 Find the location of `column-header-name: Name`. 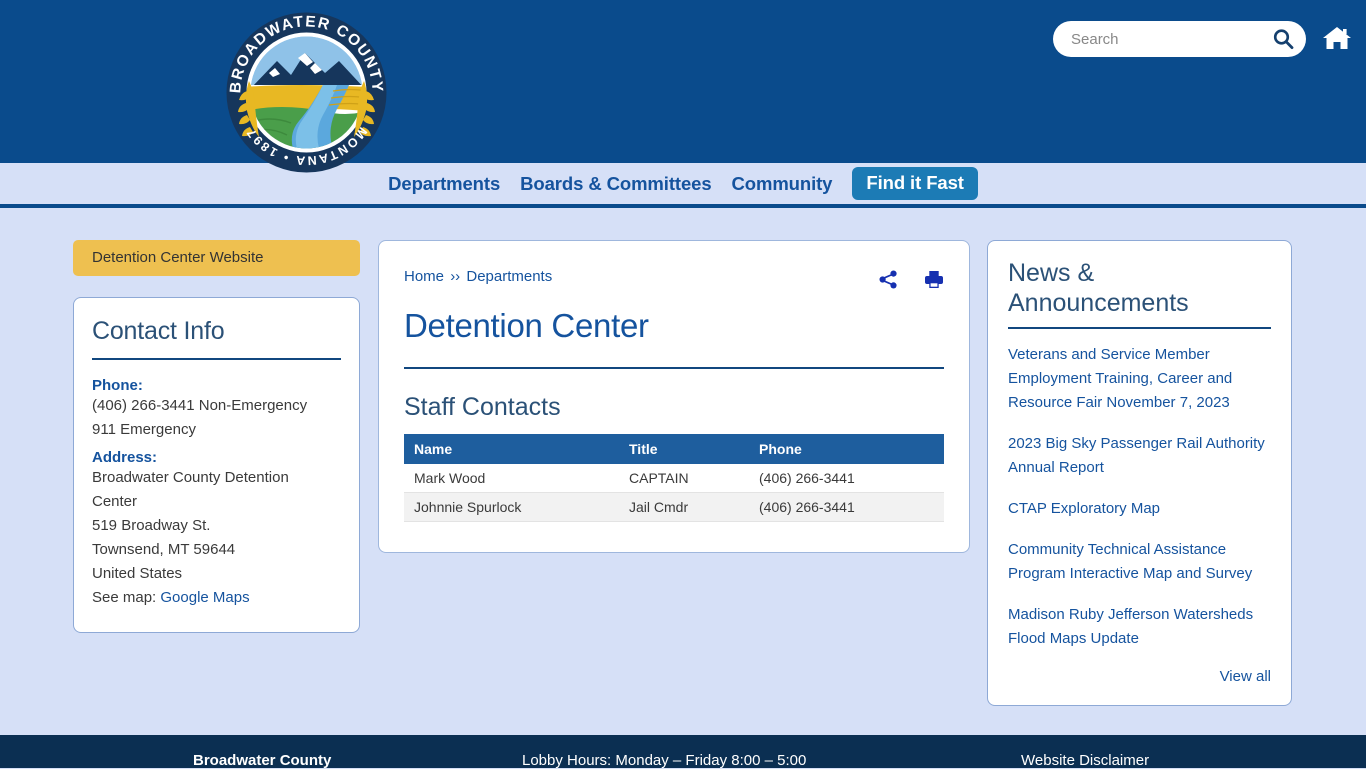

column-header-name: Name is located at coordinates (511, 449).